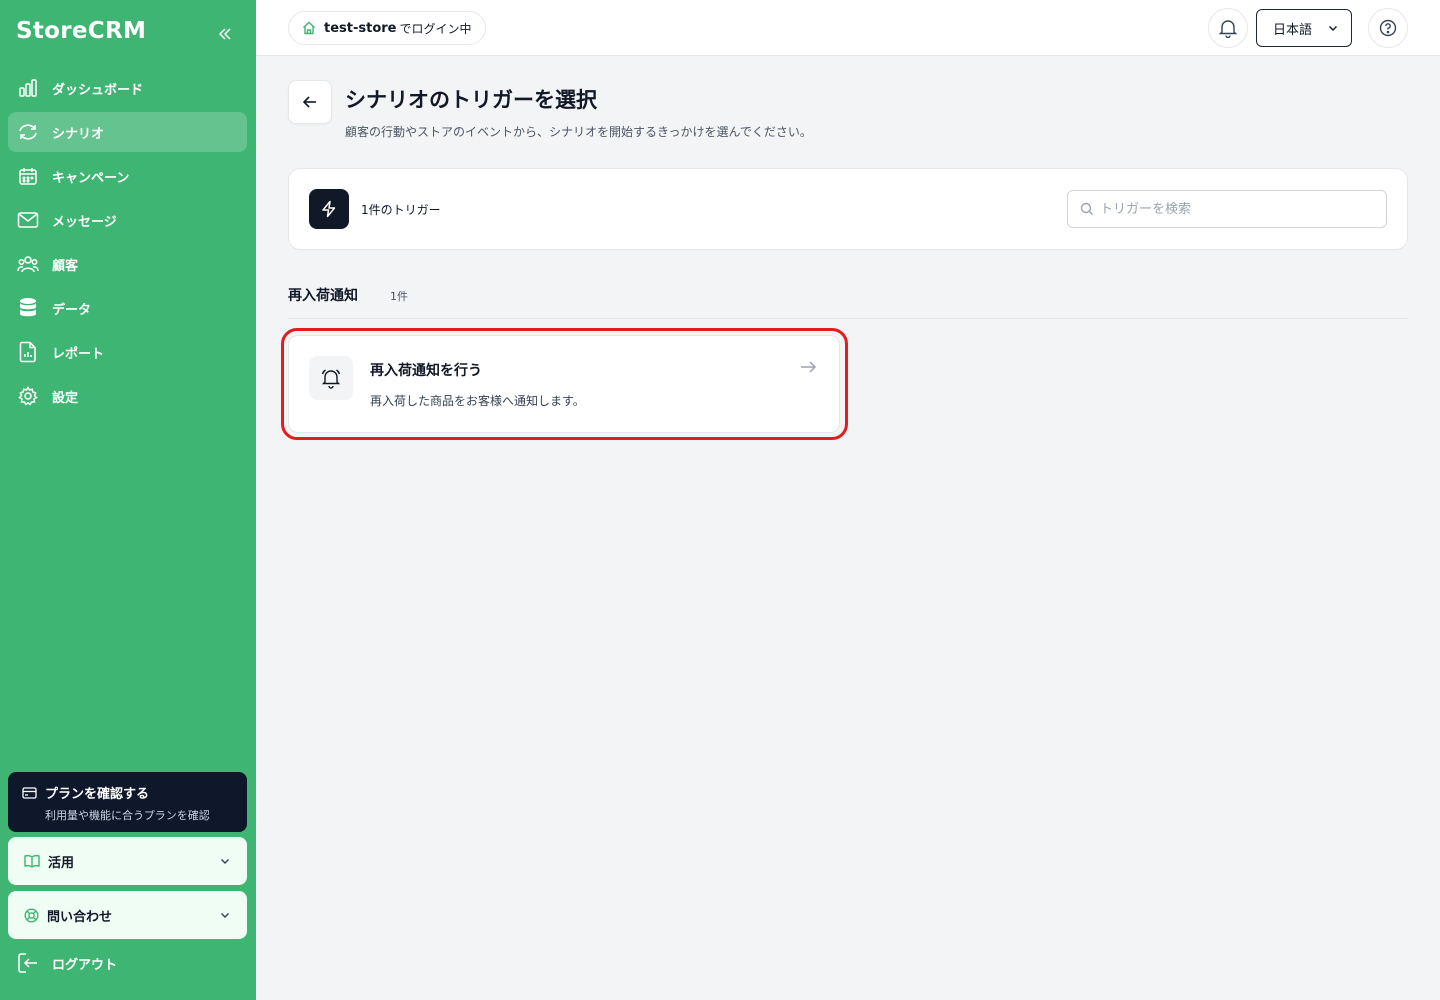 This screenshot has height=1000, width=1440. I want to click on help-button, so click(1388, 28).